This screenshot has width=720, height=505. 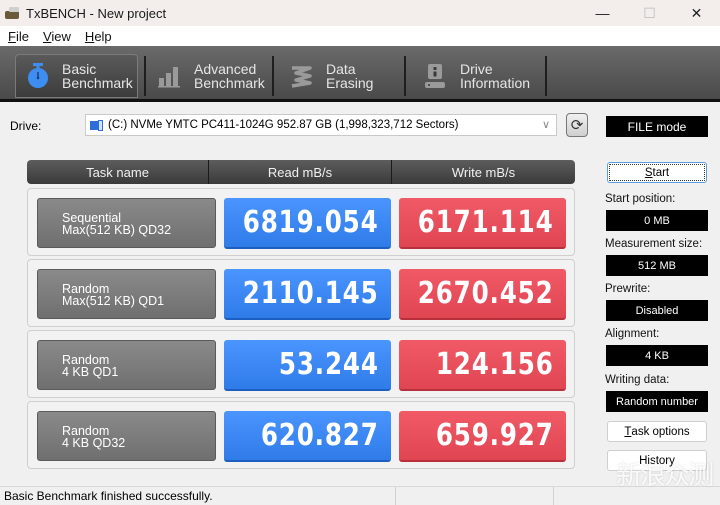 I want to click on tab-basic-benchmark: Basic Benchmark, so click(x=76, y=76).